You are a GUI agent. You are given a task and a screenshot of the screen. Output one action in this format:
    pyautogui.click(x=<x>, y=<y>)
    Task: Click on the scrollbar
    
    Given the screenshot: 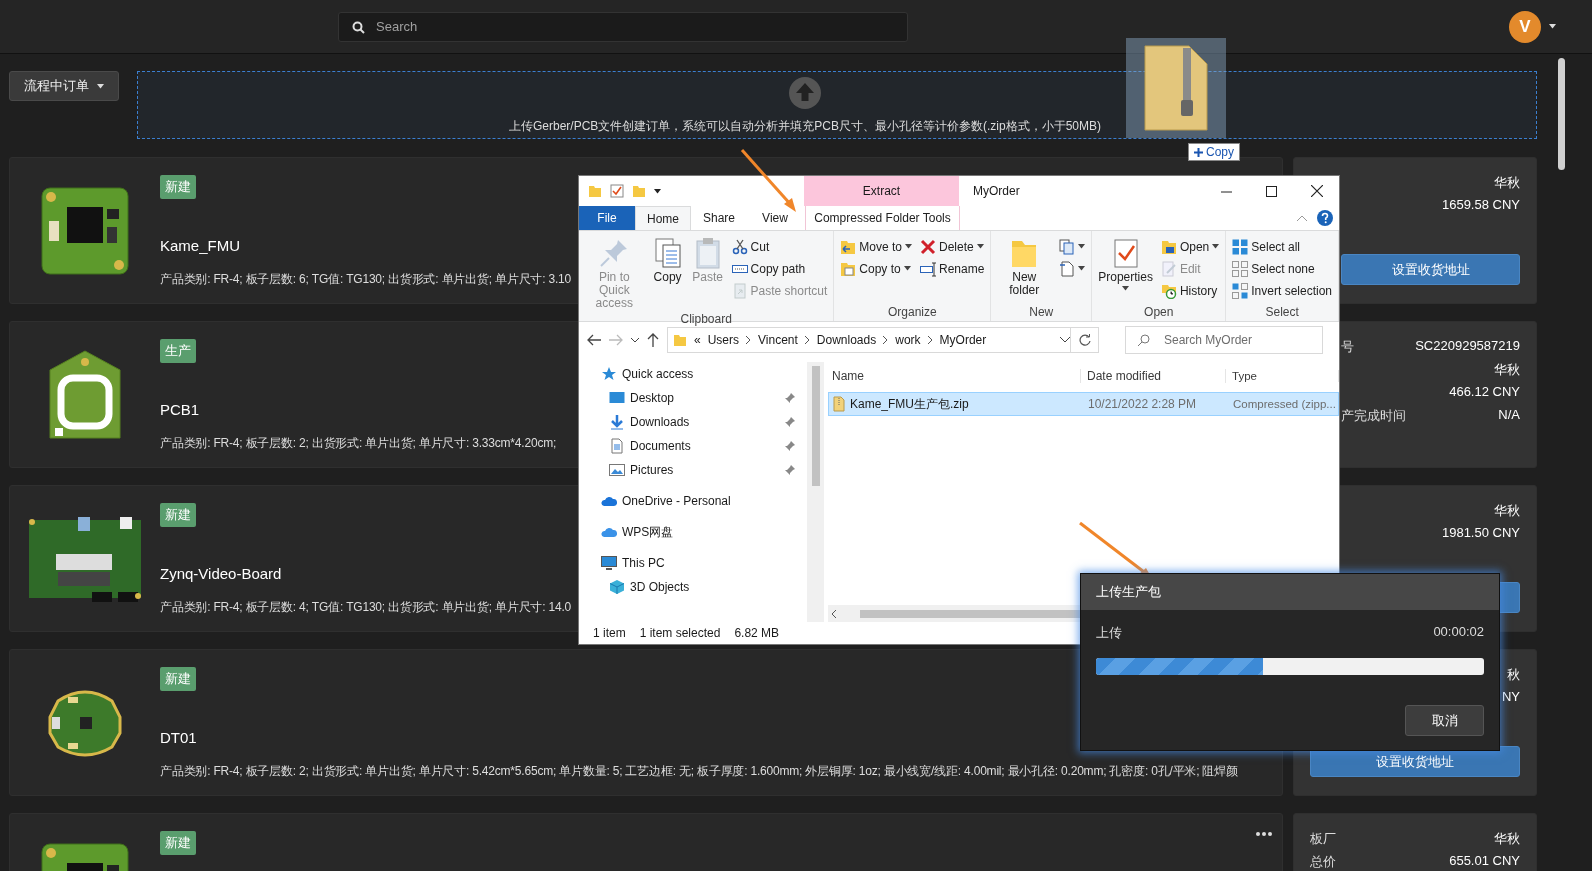 What is the action you would take?
    pyautogui.click(x=815, y=492)
    